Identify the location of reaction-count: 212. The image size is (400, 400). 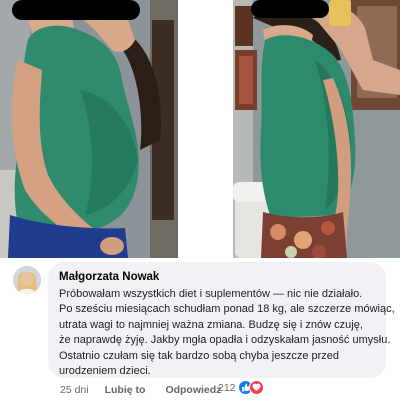
(227, 387).